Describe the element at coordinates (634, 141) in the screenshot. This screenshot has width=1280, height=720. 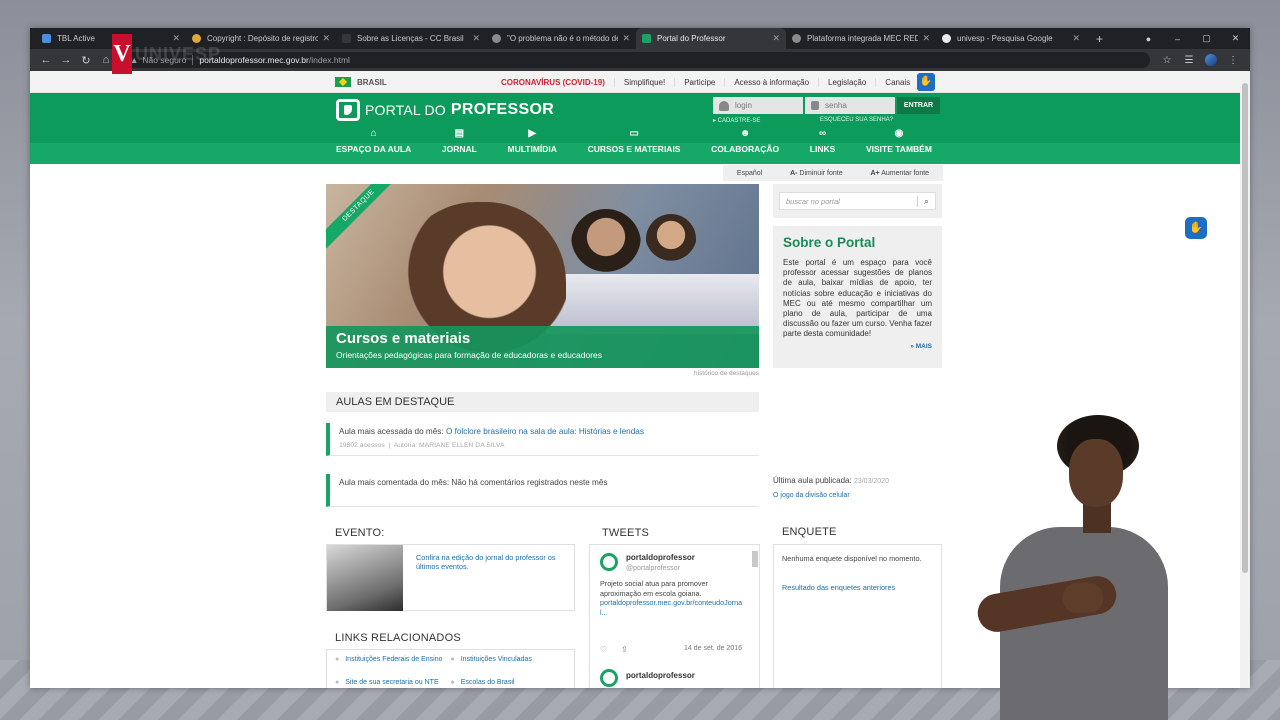
I see `menu-cursos-e-materiais: ▭ CURSOS E MATERIAIS` at that location.